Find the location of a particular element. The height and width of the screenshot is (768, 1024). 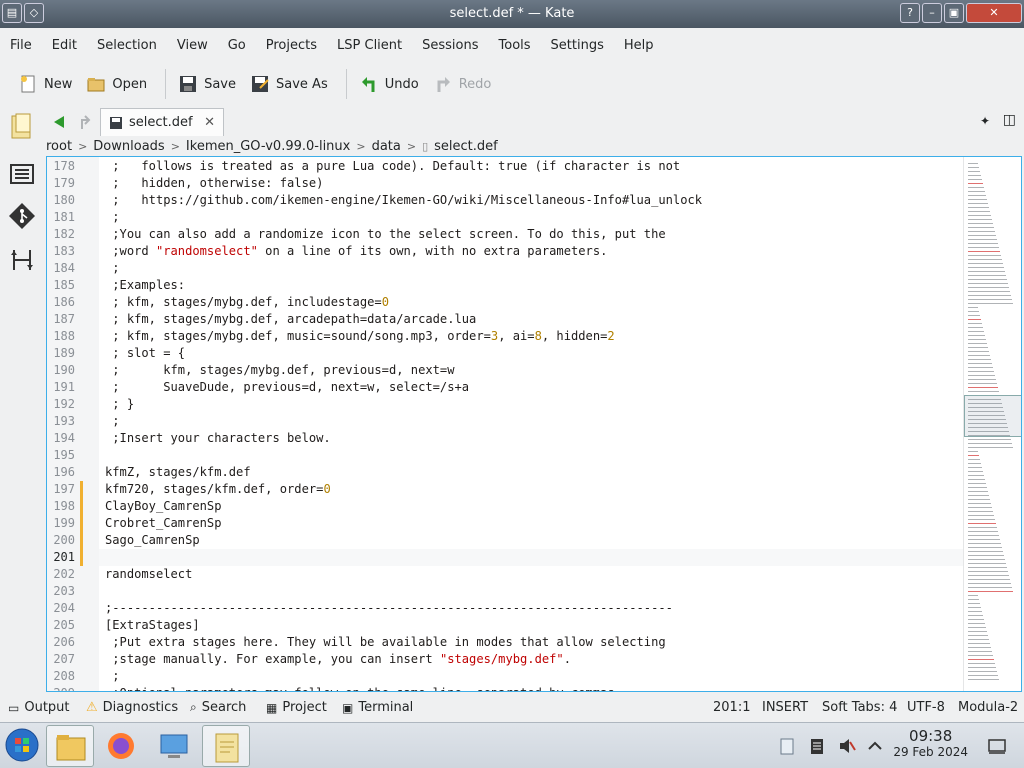

show-hidden-icons-icon is located at coordinates (875, 746).